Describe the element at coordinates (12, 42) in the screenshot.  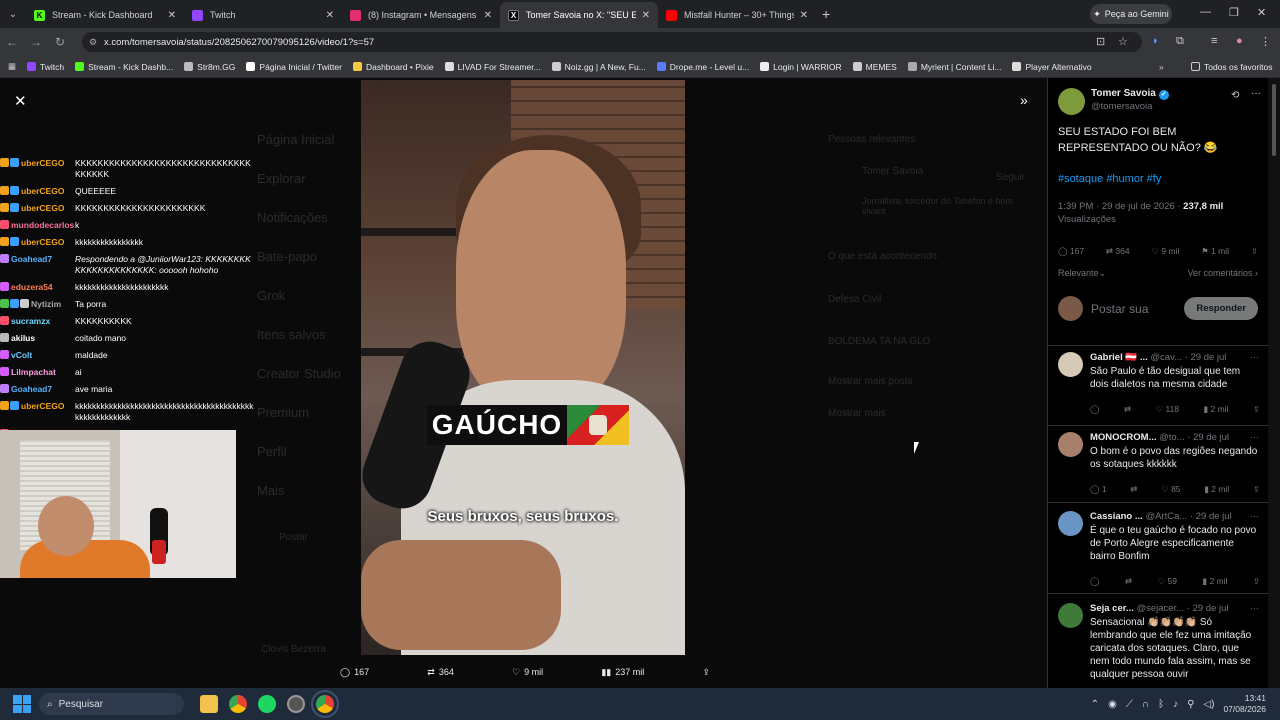
I see `back-icon: ←` at that location.